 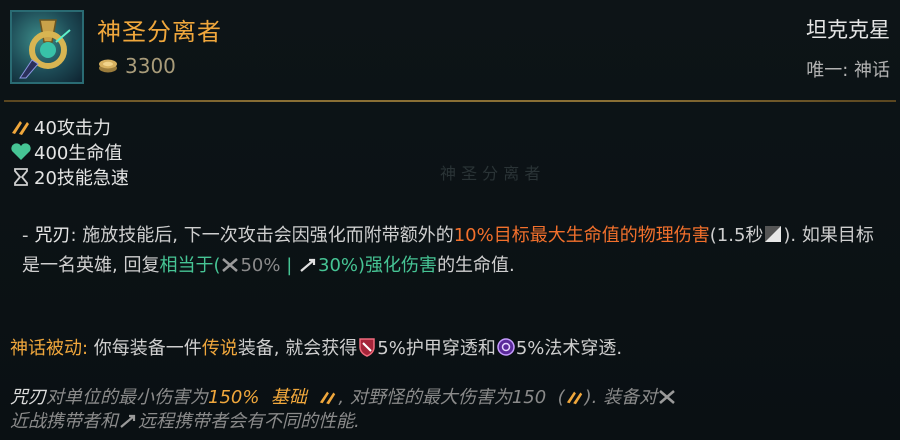 I want to click on stat-row-haste: 20技能急速, so click(x=69, y=176).